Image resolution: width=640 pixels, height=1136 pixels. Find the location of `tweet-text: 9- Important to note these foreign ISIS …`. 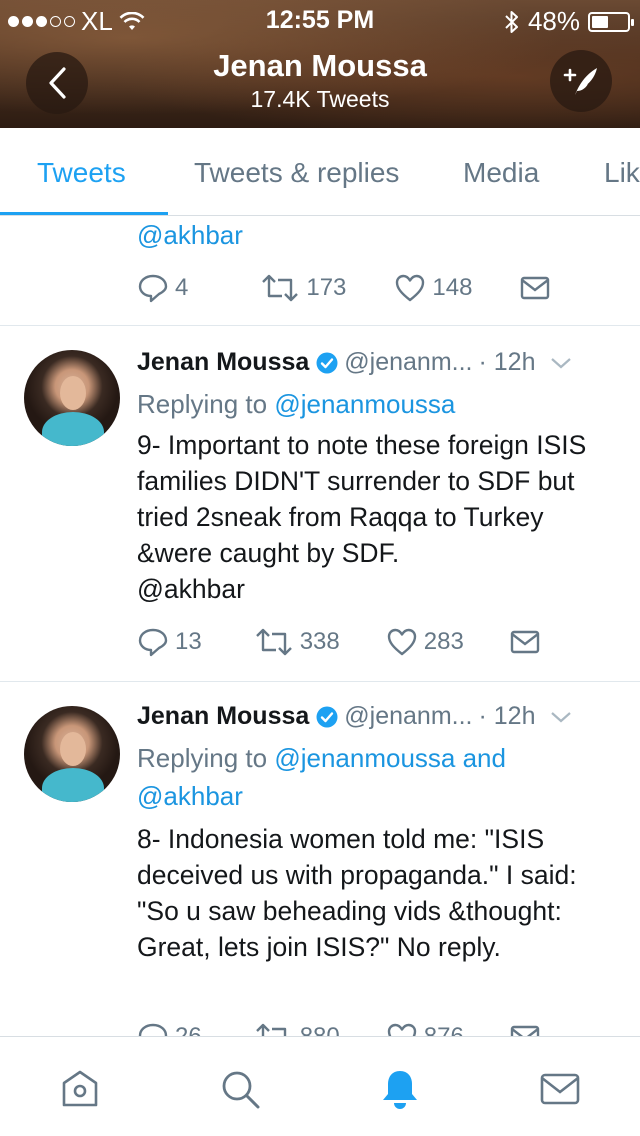

tweet-text: 9- Important to note these foreign ISIS … is located at coordinates (362, 499).